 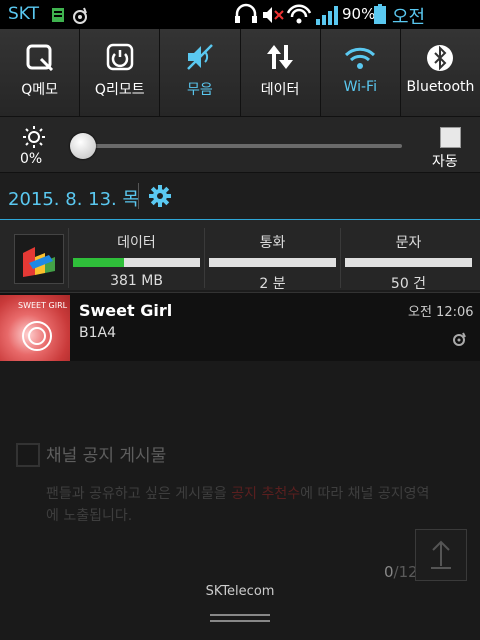 I want to click on drag-handle, so click(x=240, y=621).